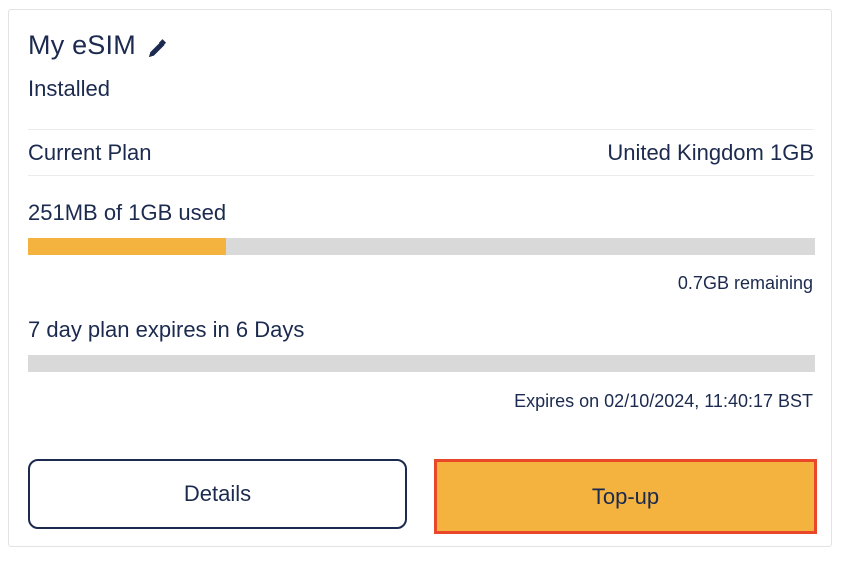  Describe the element at coordinates (90, 152) in the screenshot. I see `current-plan-label: Current Plan` at that location.